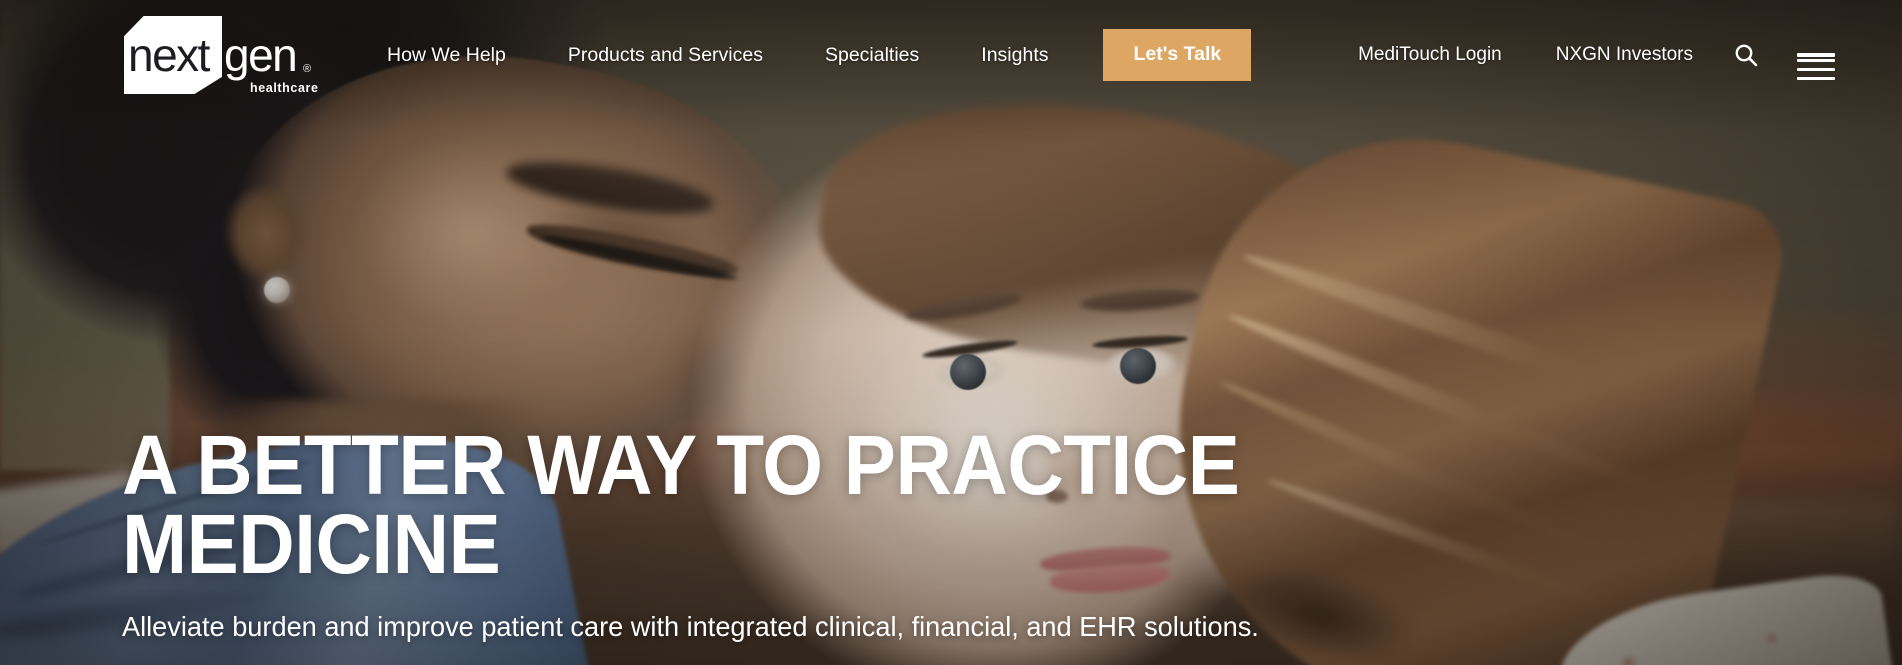  Describe the element at coordinates (446, 55) in the screenshot. I see `nav-item-how-we-help: How We Help` at that location.